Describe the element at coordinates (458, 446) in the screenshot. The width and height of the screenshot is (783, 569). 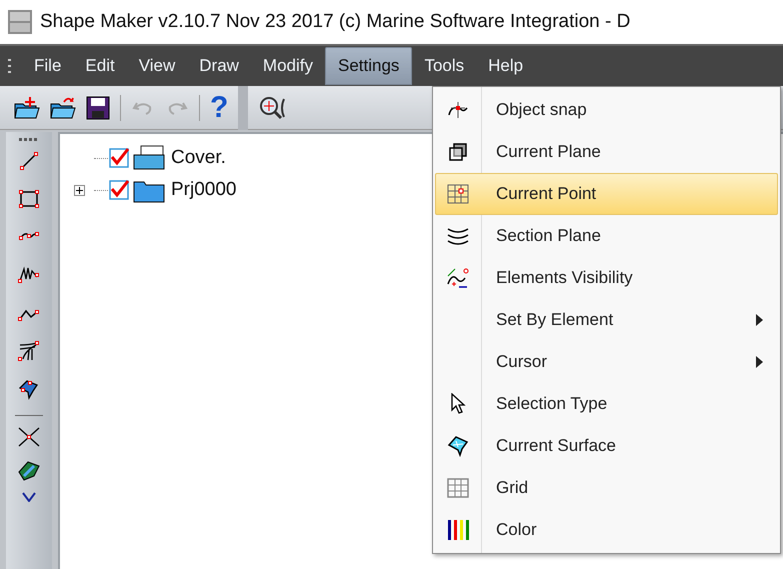
I see `surface-icon` at that location.